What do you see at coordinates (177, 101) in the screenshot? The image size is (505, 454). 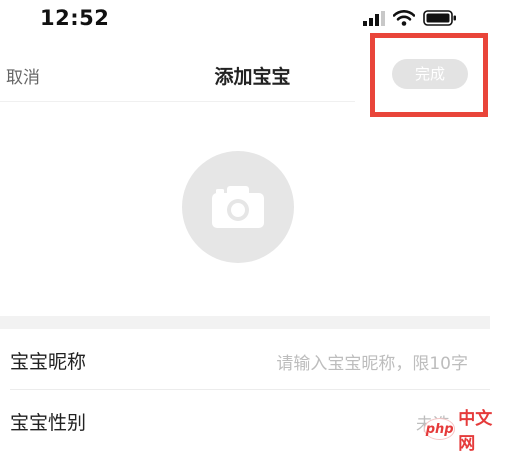 I see `nav-divider` at bounding box center [177, 101].